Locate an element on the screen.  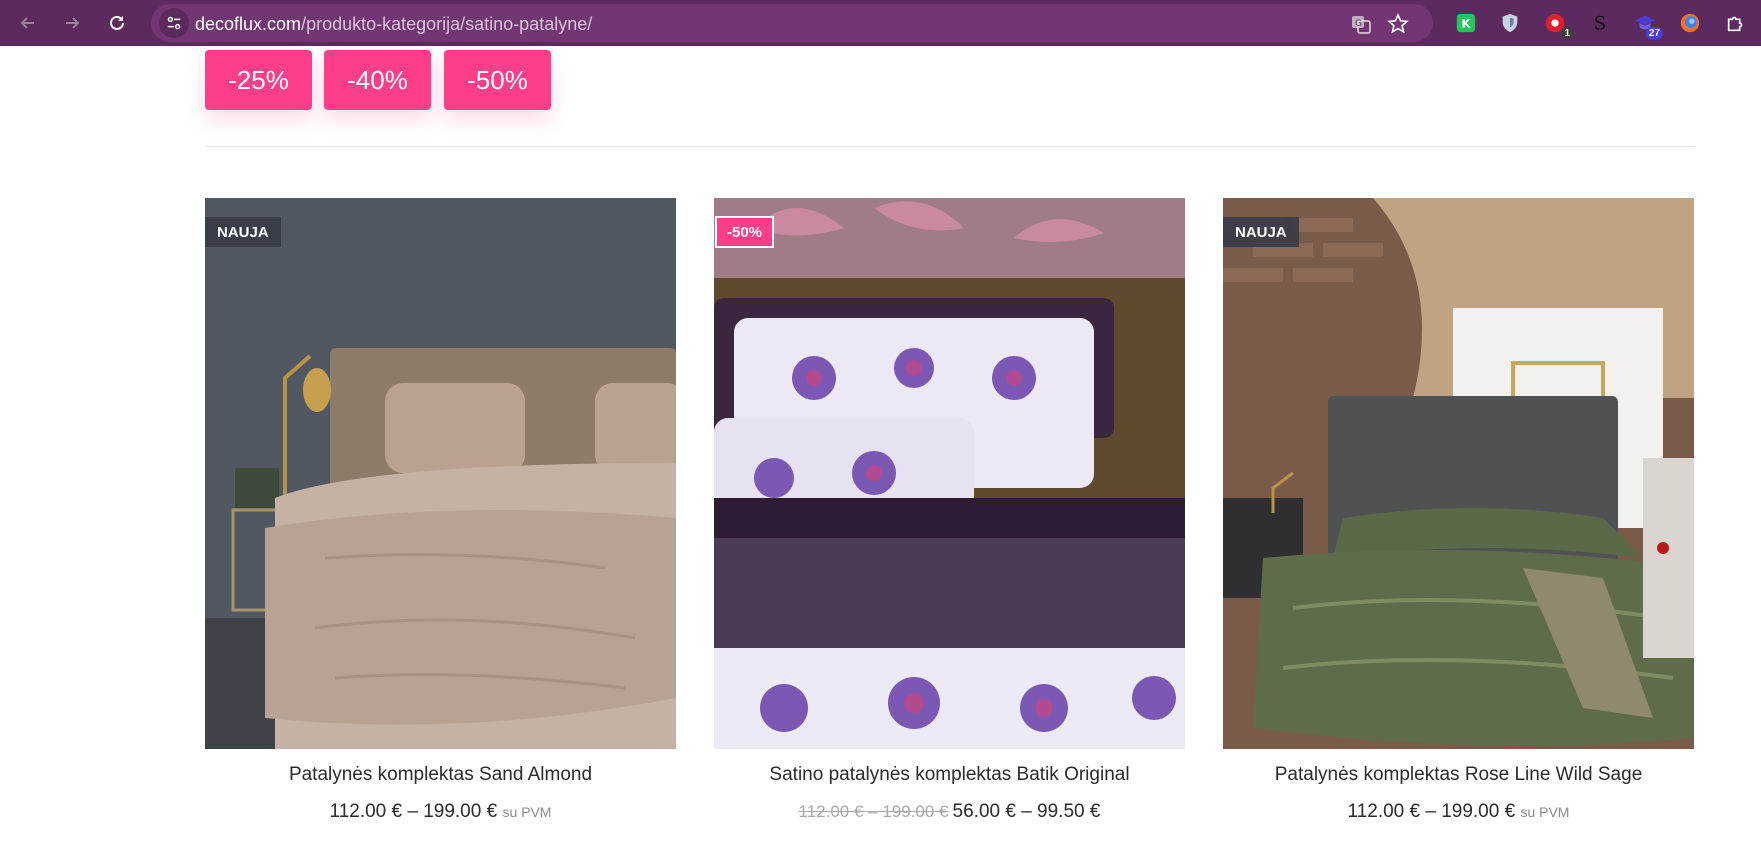
tune-icon is located at coordinates (174, 23).